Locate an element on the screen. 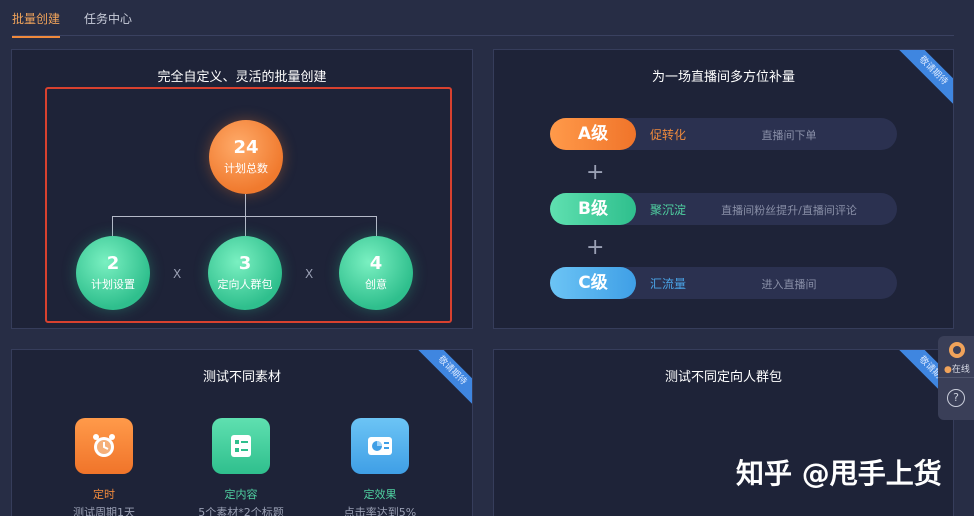 The height and width of the screenshot is (516, 974). plan-settings-circle: 2 计划设置 is located at coordinates (113, 273).